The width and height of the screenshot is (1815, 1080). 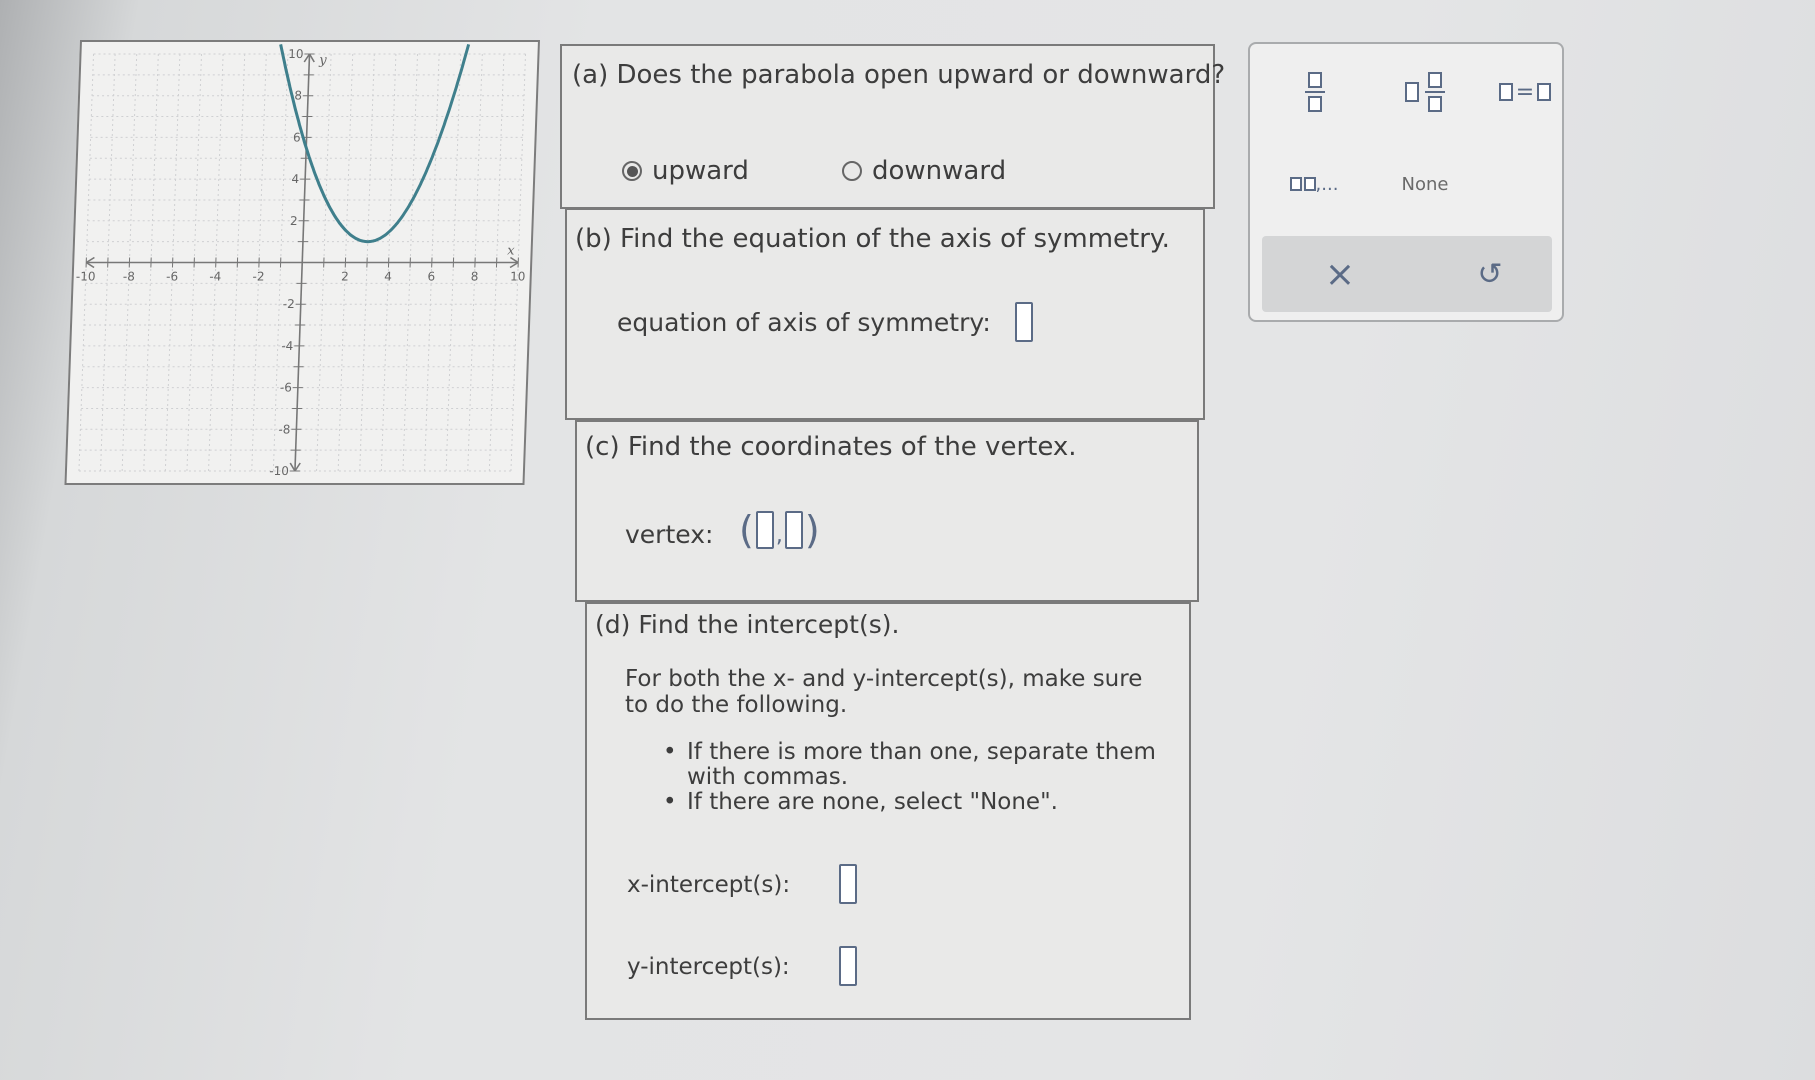 I want to click on y-tick-label: 8, so click(x=298, y=96).